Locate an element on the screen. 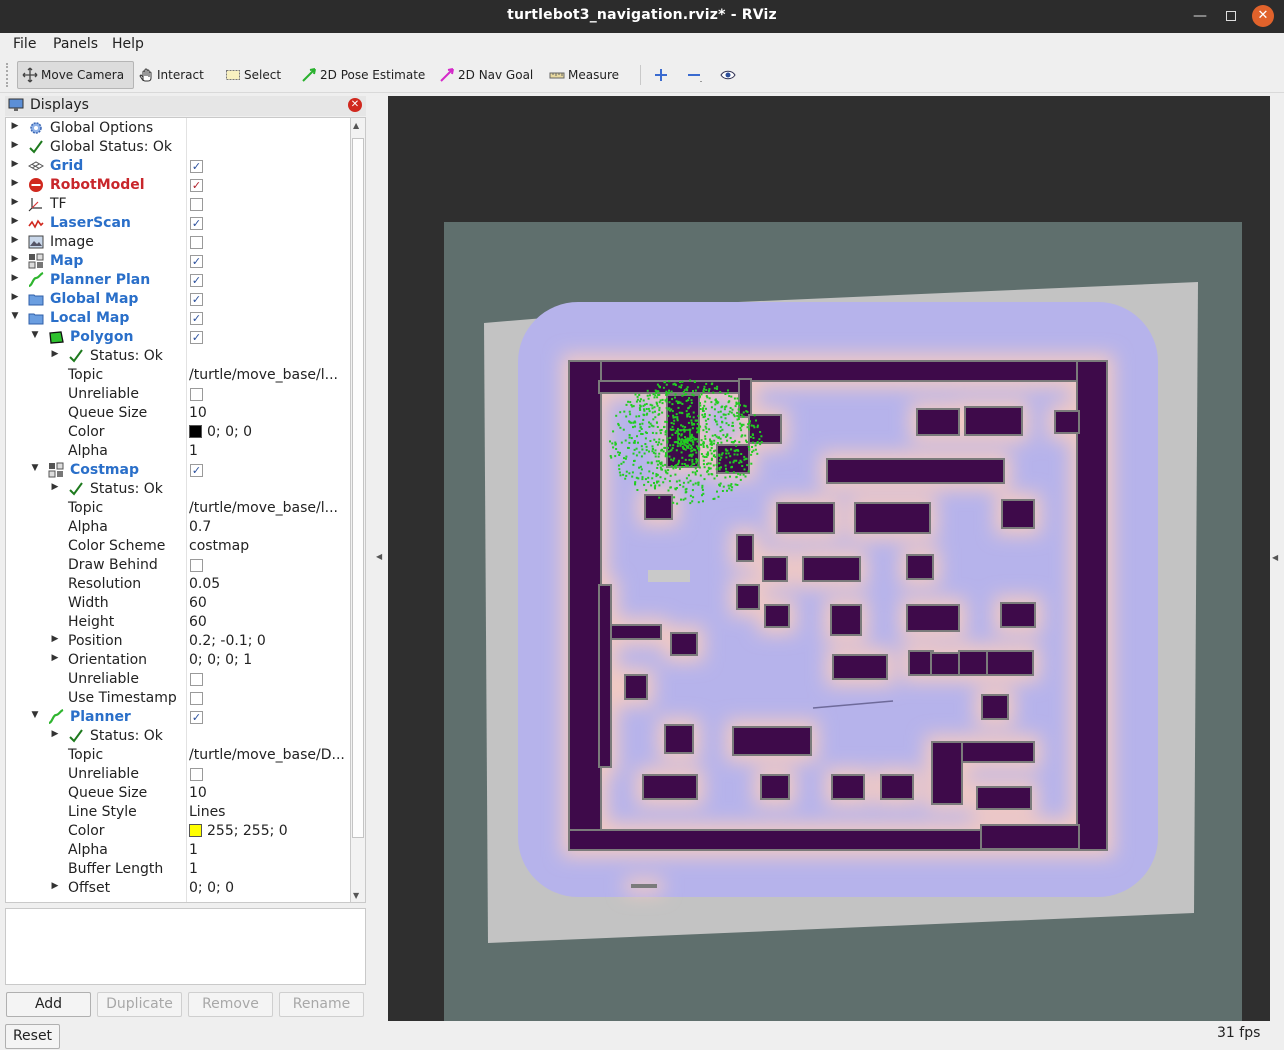  display-row: Height 60 is located at coordinates (178, 622).